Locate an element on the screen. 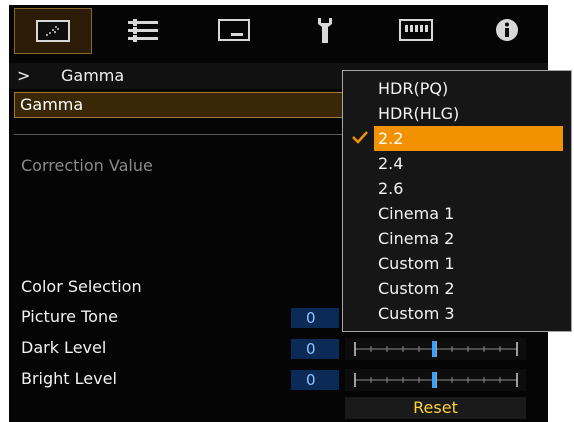 This screenshot has width=574, height=422. tab-setup is located at coordinates (325, 30).